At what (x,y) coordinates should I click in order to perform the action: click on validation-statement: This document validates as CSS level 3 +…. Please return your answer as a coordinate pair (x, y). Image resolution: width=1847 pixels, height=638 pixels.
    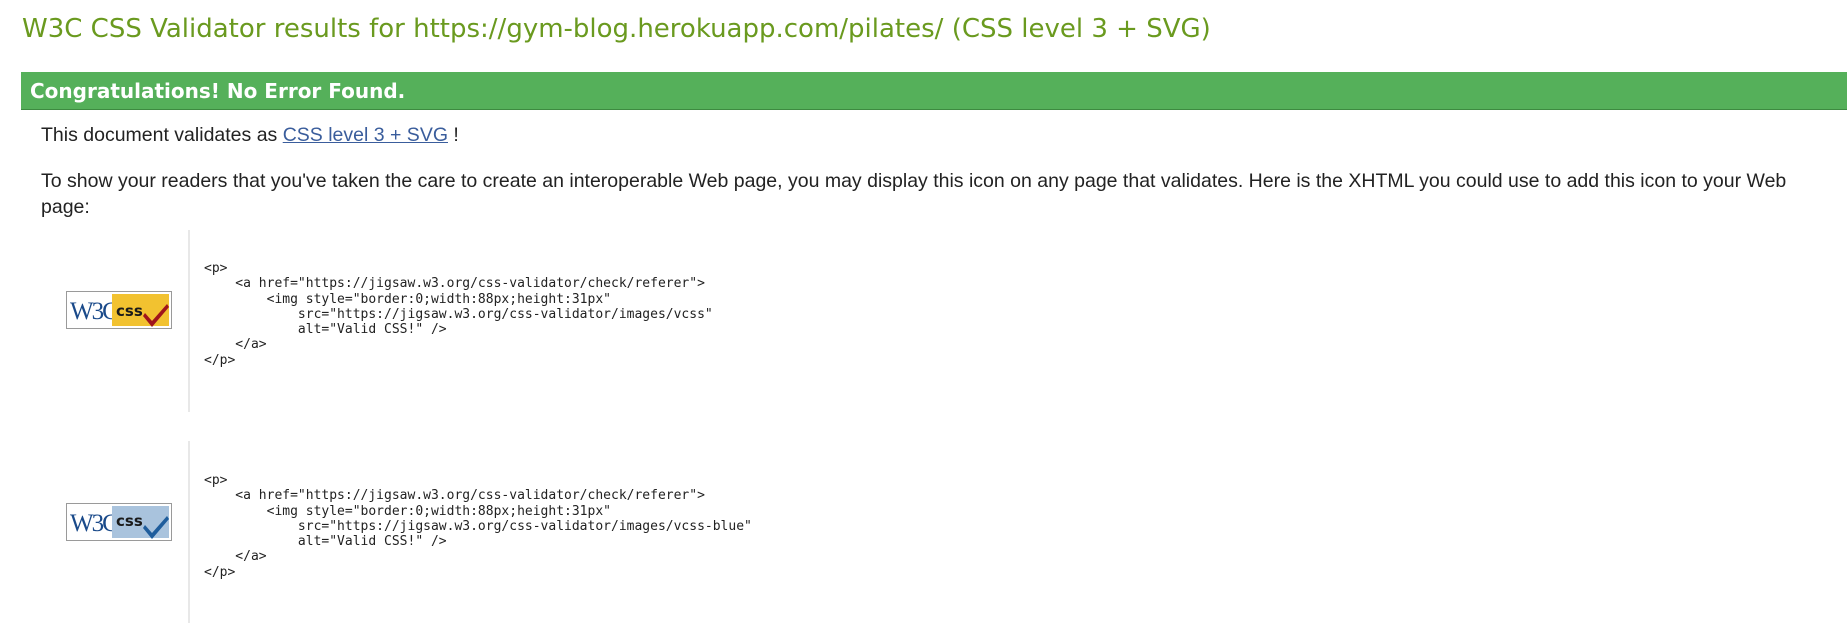
    Looking at the image, I should click on (250, 135).